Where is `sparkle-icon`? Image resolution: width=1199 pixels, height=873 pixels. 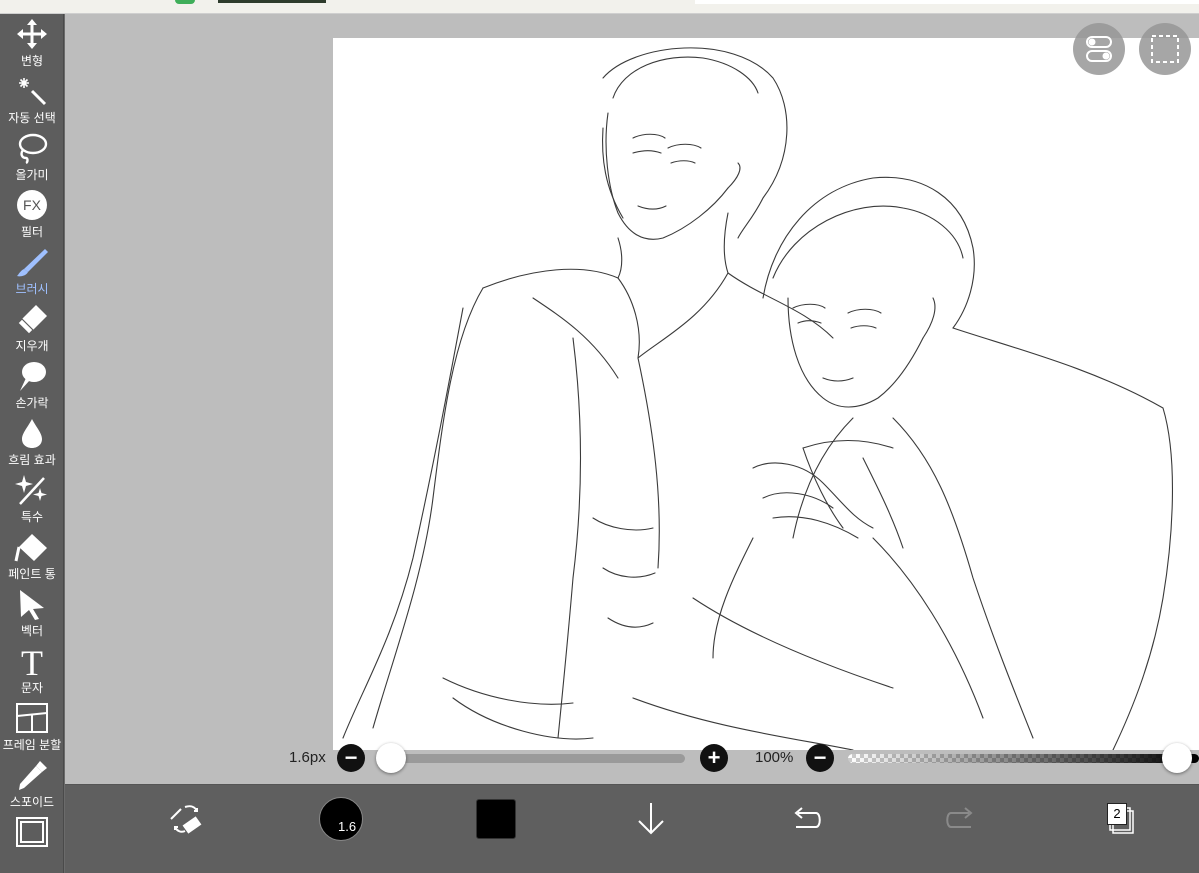
sparkle-icon is located at coordinates (32, 490).